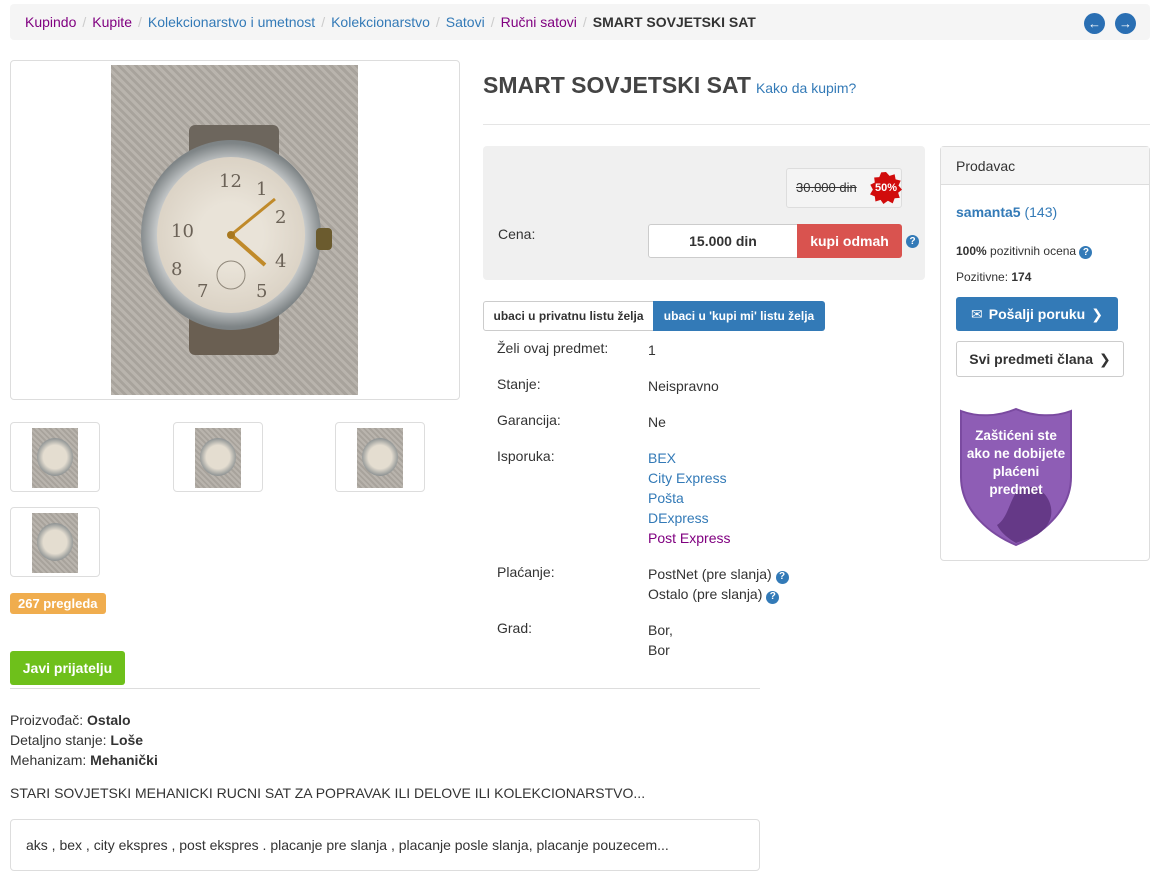  I want to click on svg-text: 12, so click(230, 181).